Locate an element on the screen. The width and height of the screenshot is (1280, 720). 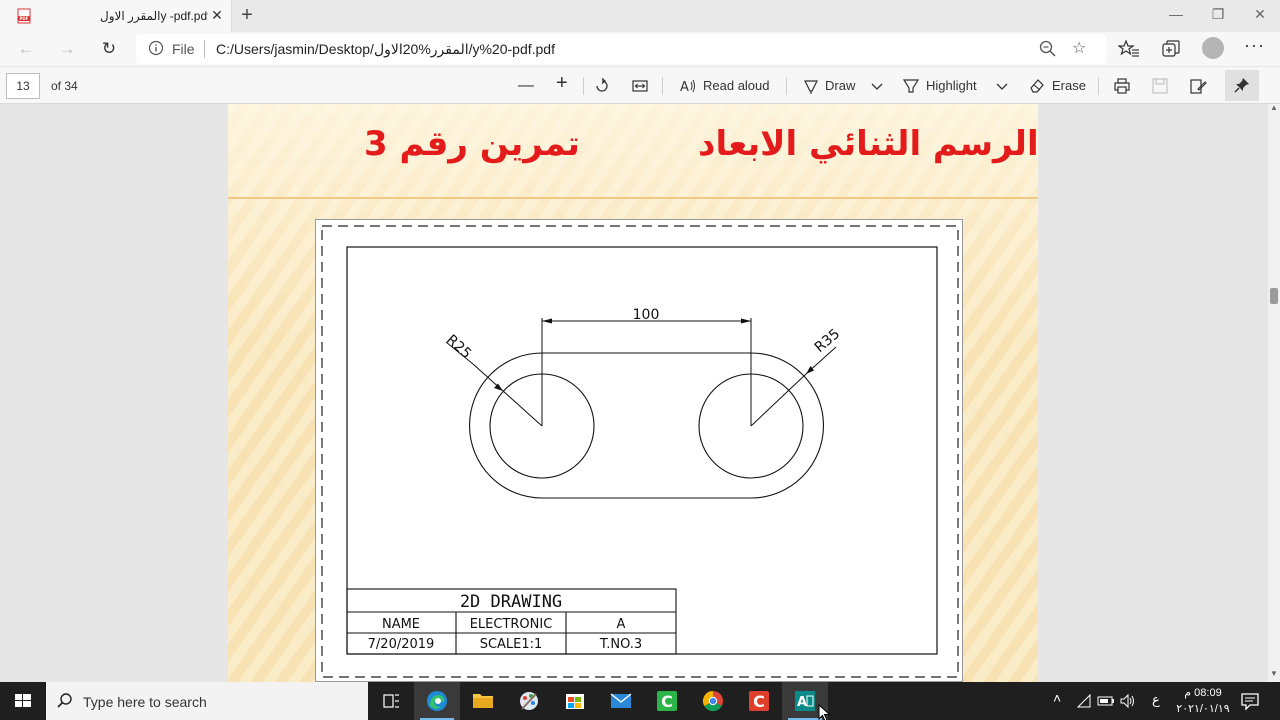
pin-icon is located at coordinates (1241, 85).